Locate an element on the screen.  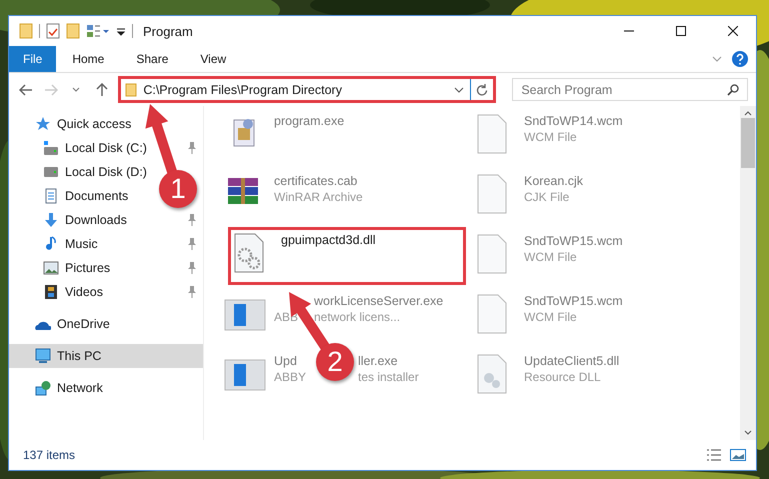
search-icon is located at coordinates (732, 90).